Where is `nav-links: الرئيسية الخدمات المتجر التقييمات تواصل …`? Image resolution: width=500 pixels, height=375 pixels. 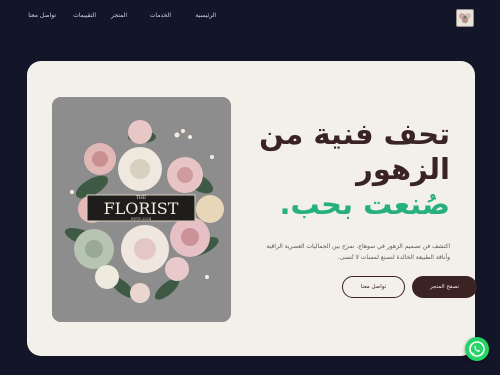
nav-links: الرئيسية الخدمات المتجر التقييمات تواصل … is located at coordinates (121, 18).